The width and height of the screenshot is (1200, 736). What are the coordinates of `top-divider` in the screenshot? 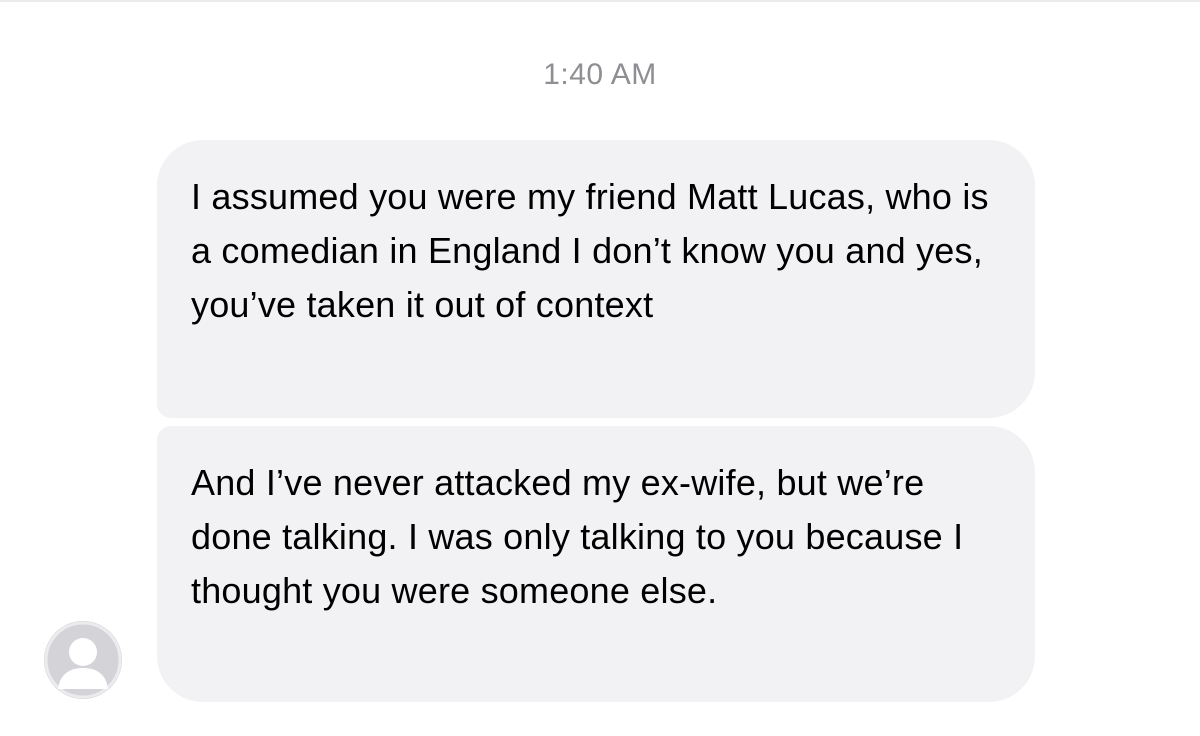 It's located at (600, 1).